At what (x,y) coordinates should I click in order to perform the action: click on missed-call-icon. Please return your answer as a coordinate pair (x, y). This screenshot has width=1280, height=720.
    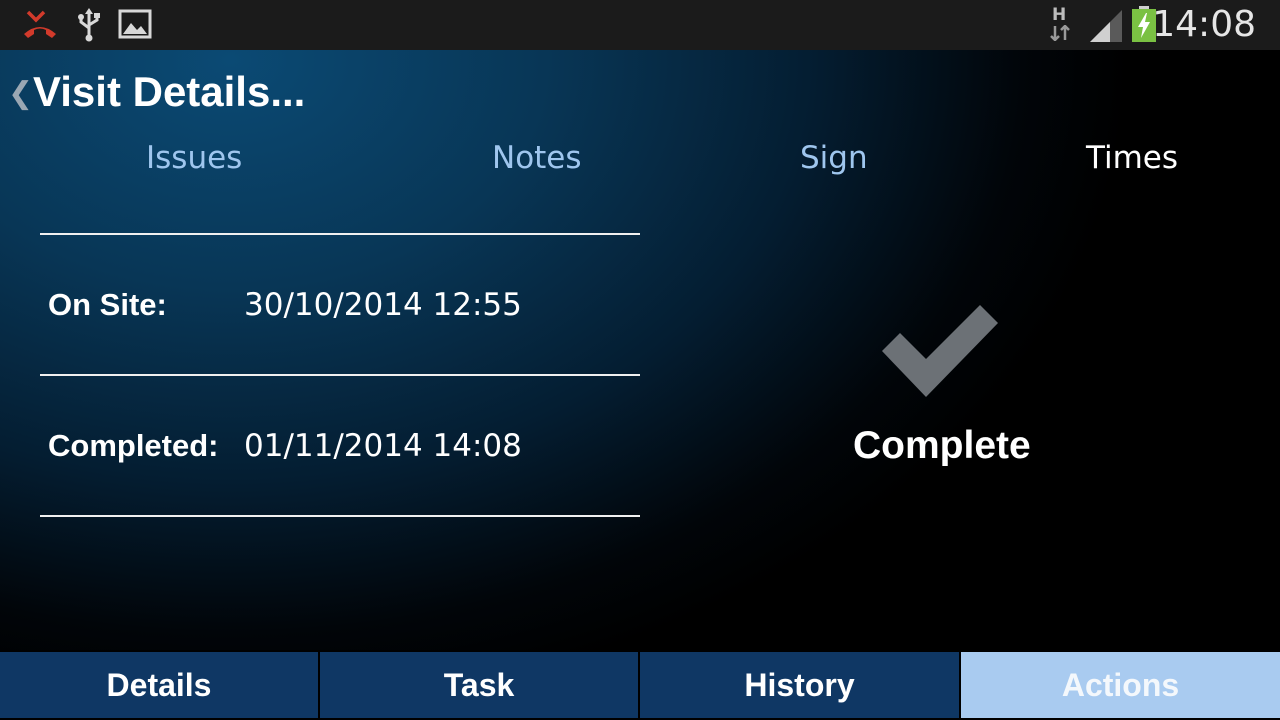
    Looking at the image, I should click on (40, 24).